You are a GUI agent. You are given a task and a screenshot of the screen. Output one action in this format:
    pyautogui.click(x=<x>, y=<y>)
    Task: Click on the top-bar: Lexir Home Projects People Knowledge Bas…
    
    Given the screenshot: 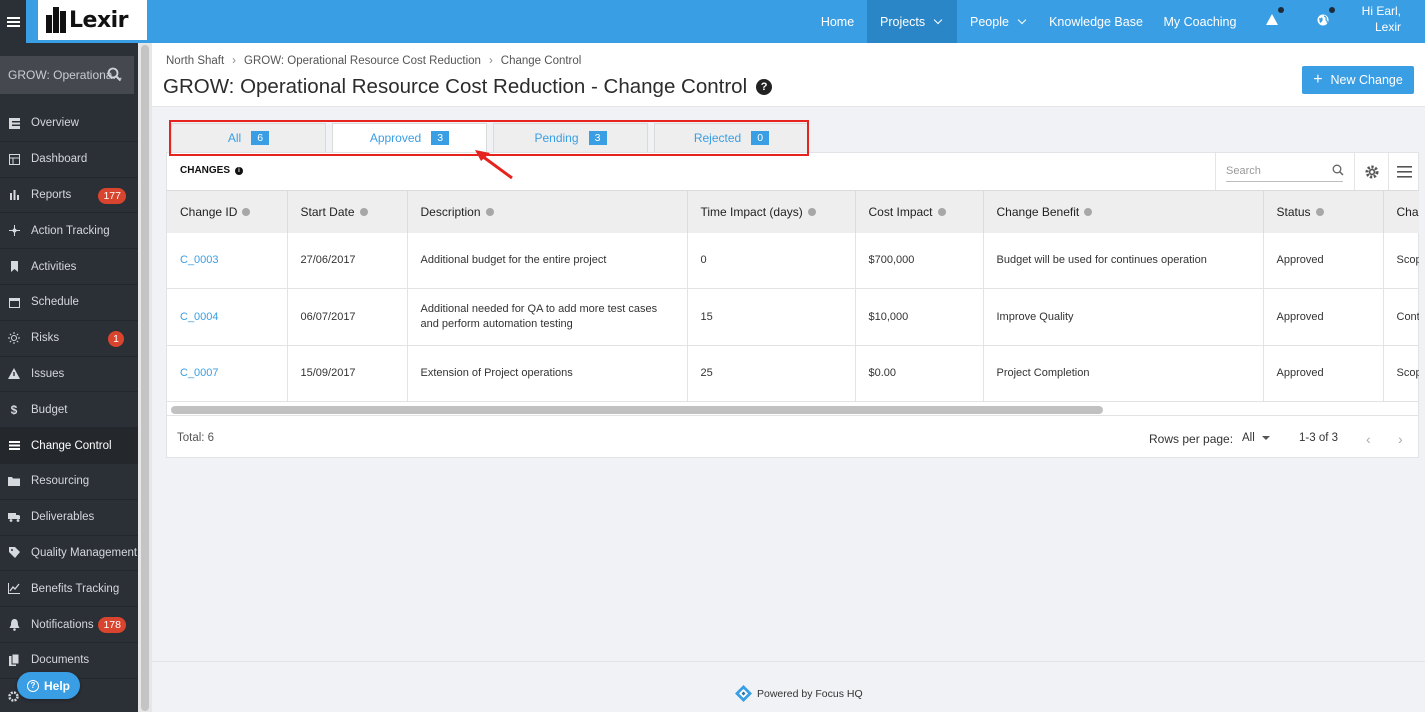 What is the action you would take?
    pyautogui.click(x=712, y=21)
    